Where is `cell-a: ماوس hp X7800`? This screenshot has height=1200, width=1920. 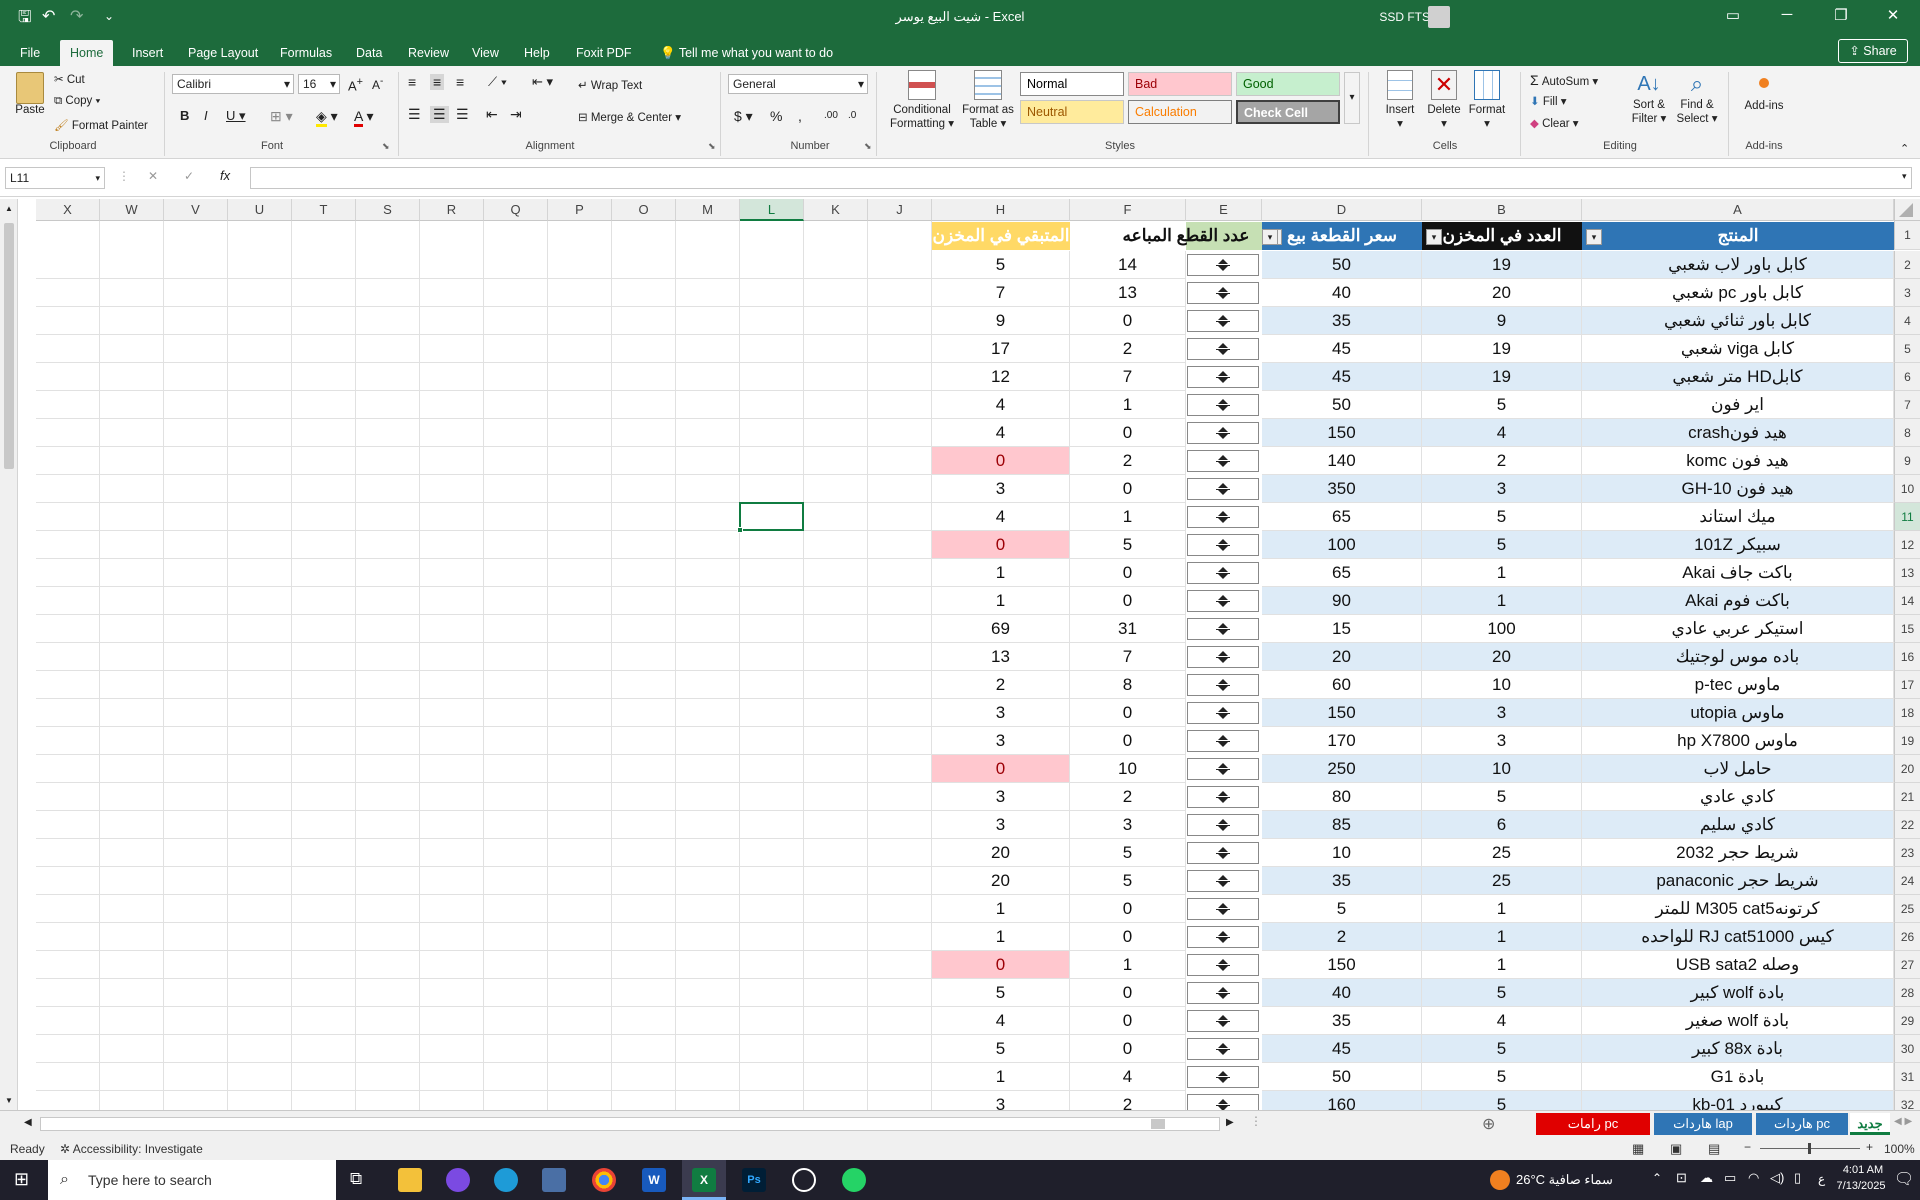
cell-a: ماوس hp X7800 is located at coordinates (1738, 741).